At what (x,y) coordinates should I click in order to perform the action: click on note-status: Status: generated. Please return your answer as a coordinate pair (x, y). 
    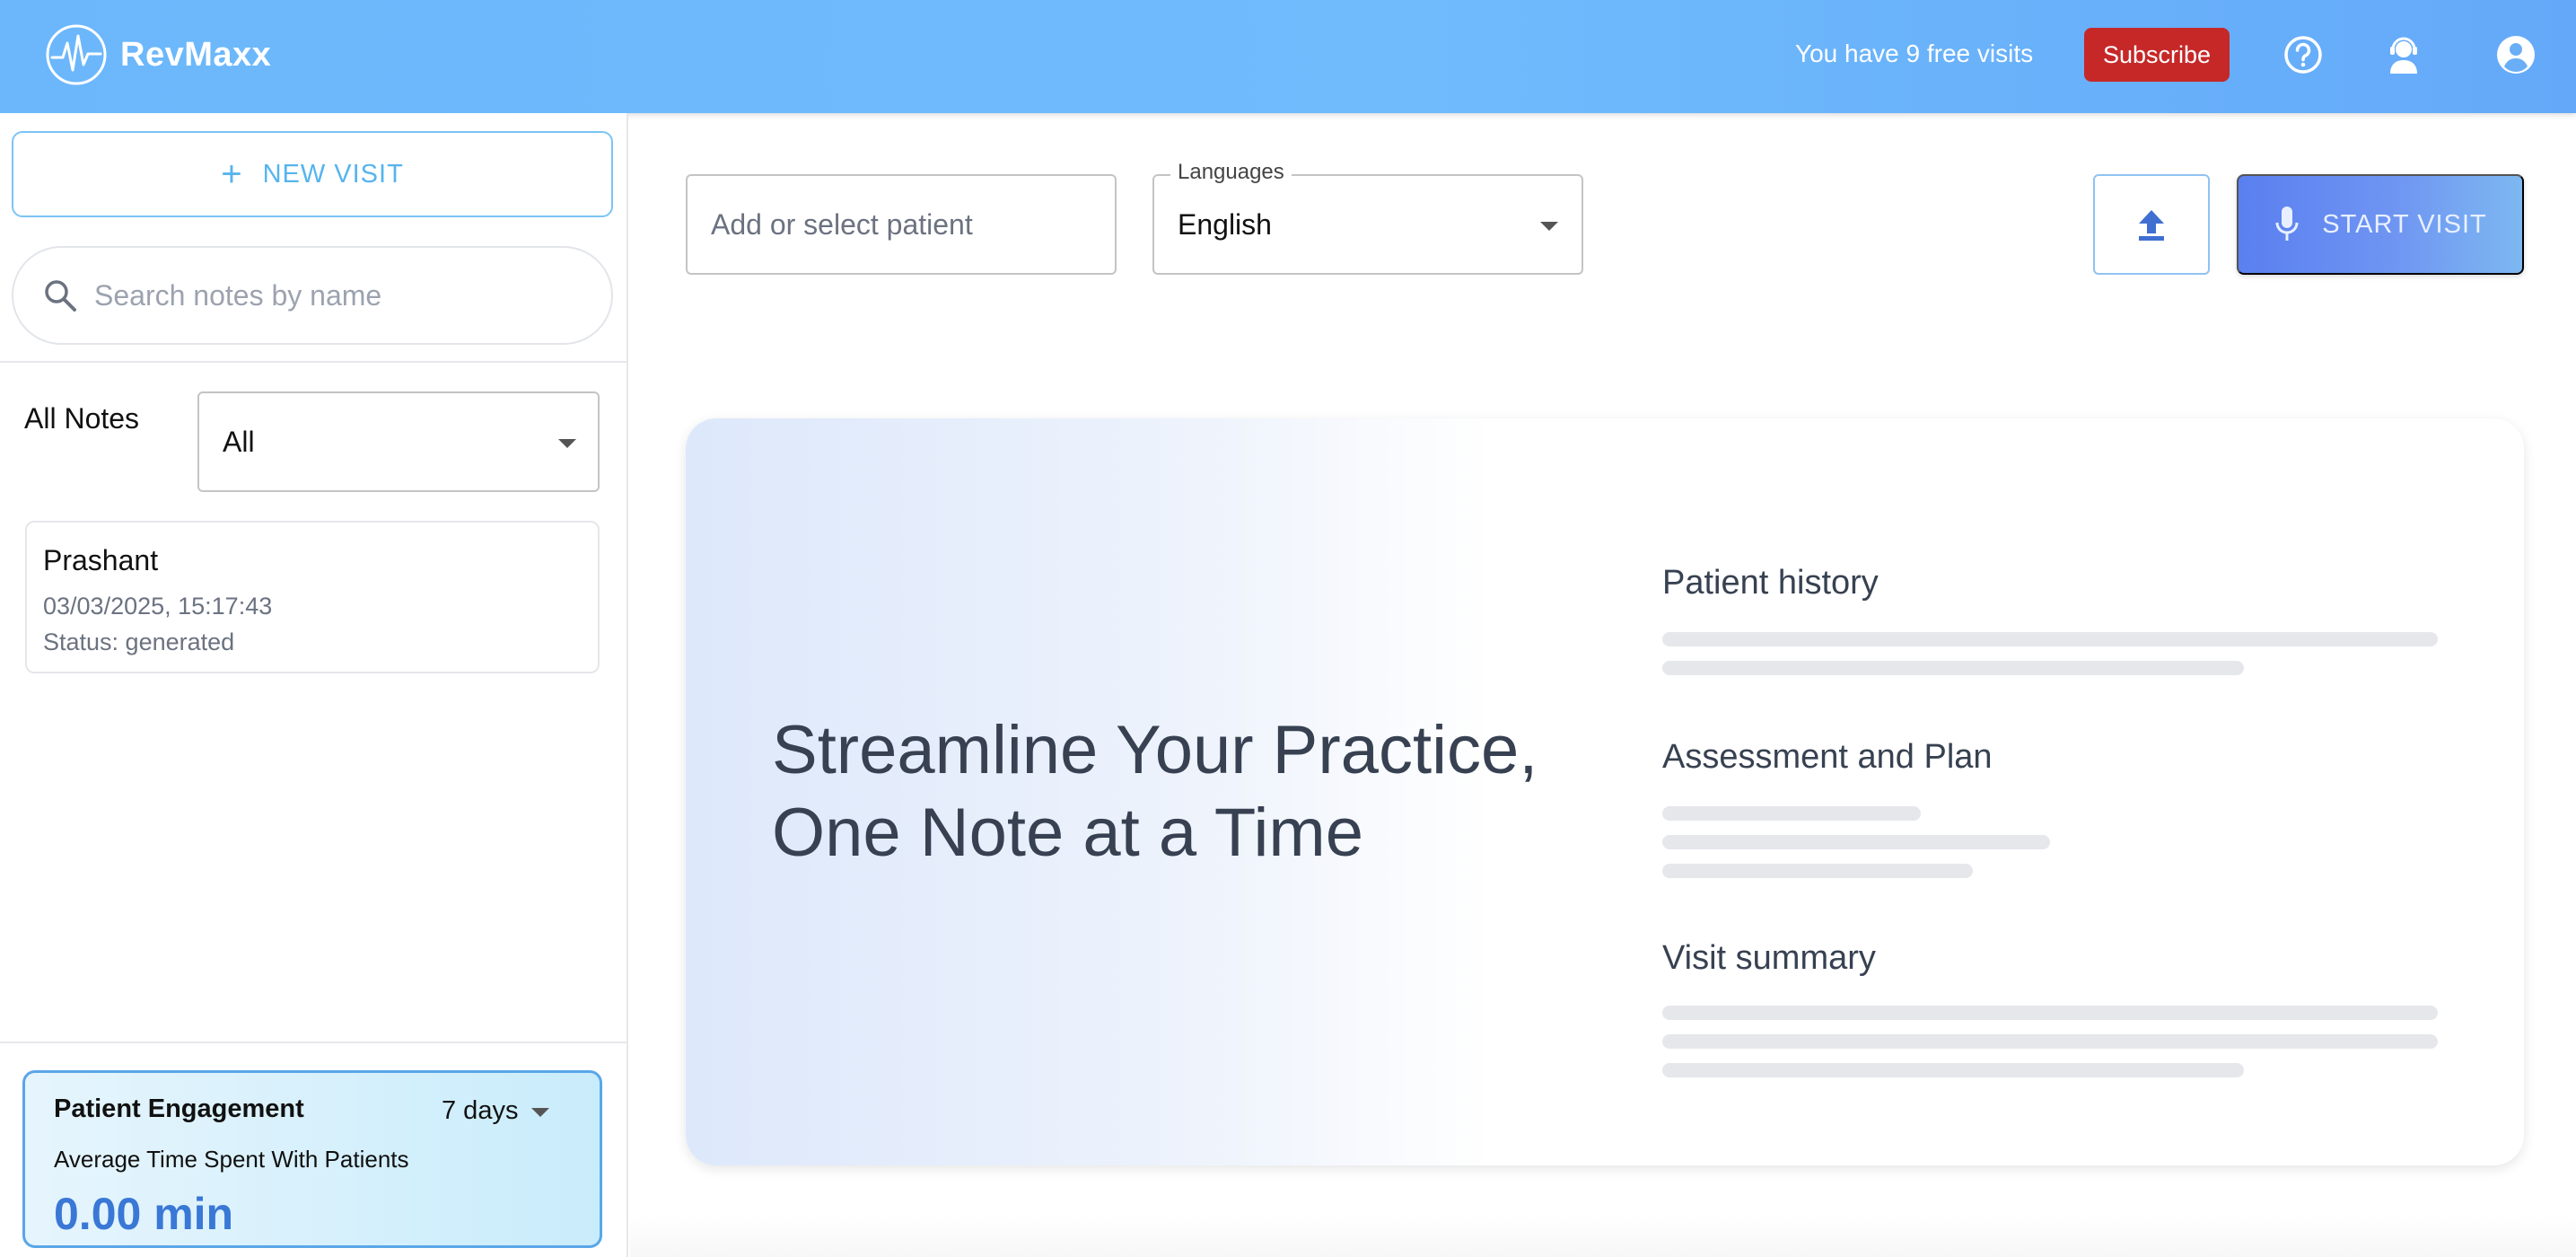
    Looking at the image, I should click on (139, 642).